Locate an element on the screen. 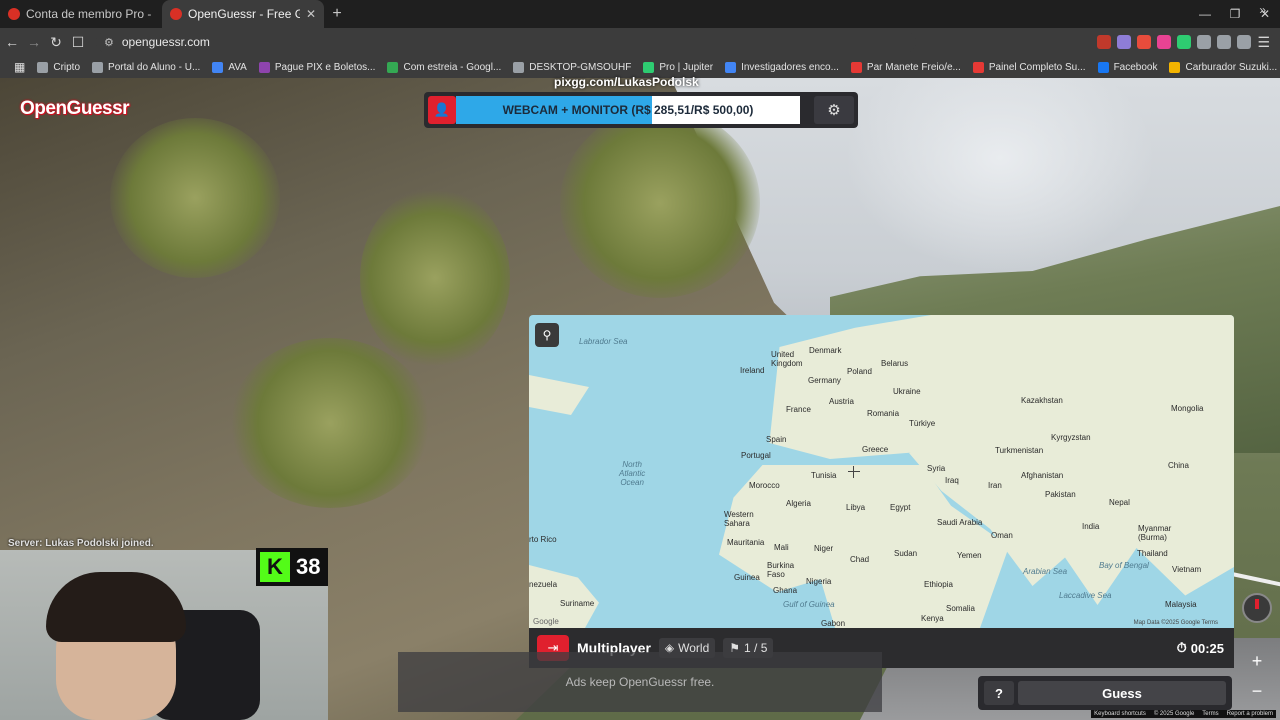 The width and height of the screenshot is (1280, 720). address-bar: ⚙ openguessr.com is located at coordinates (506, 42).